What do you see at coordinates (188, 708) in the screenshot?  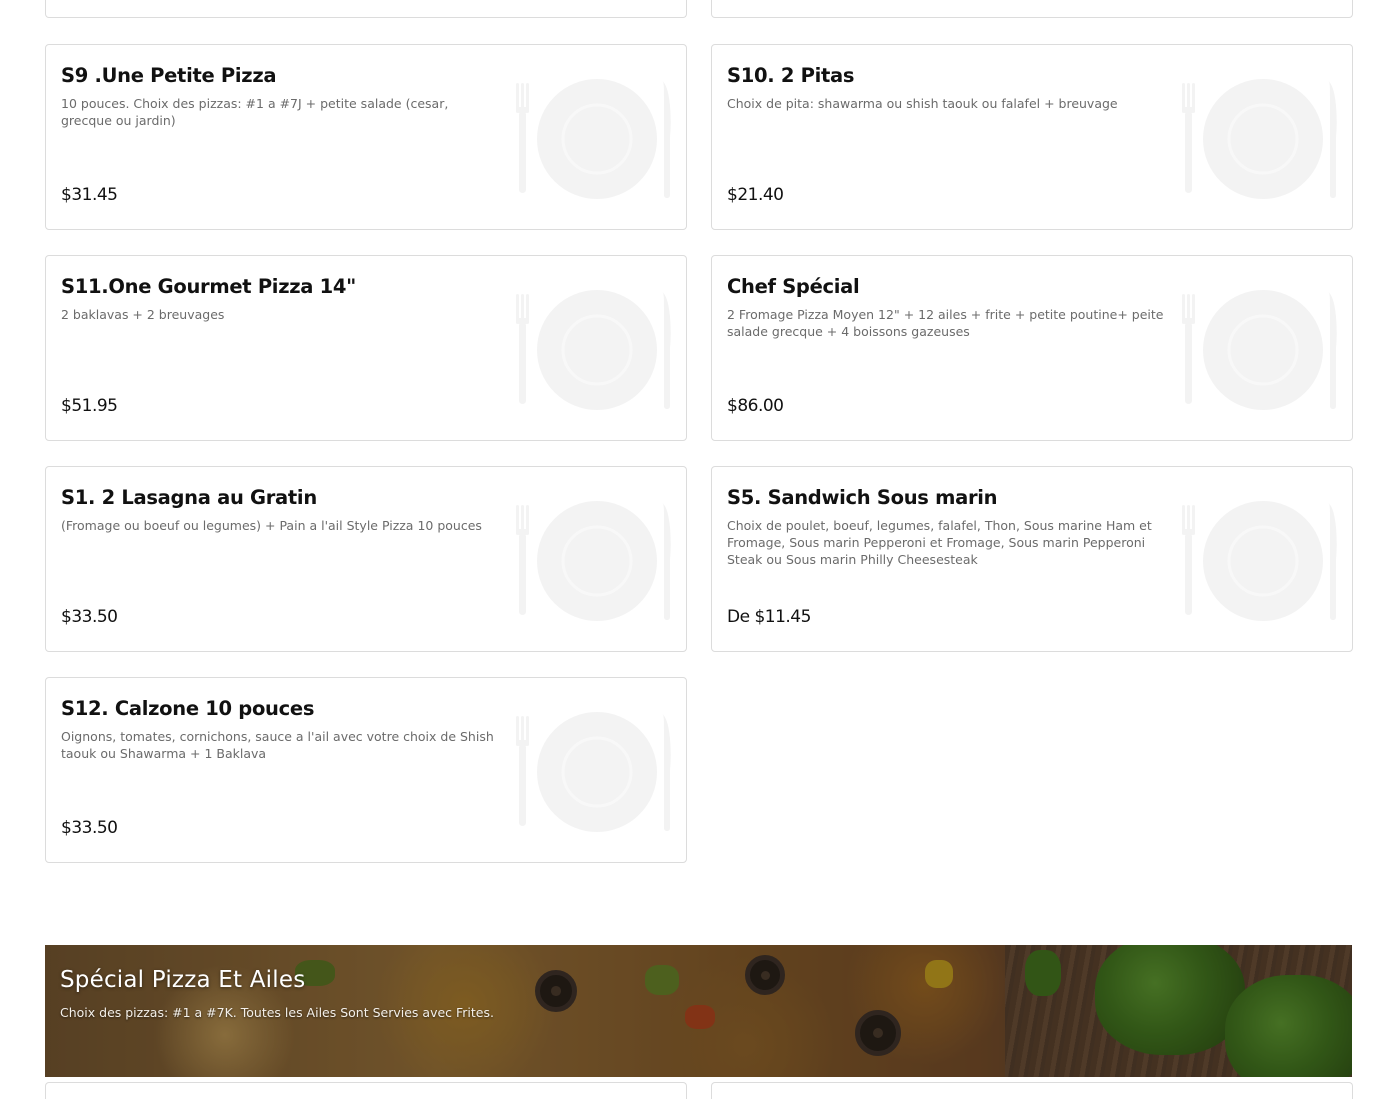 I see `menu-item-title: S12. Calzone 10 pouces` at bounding box center [188, 708].